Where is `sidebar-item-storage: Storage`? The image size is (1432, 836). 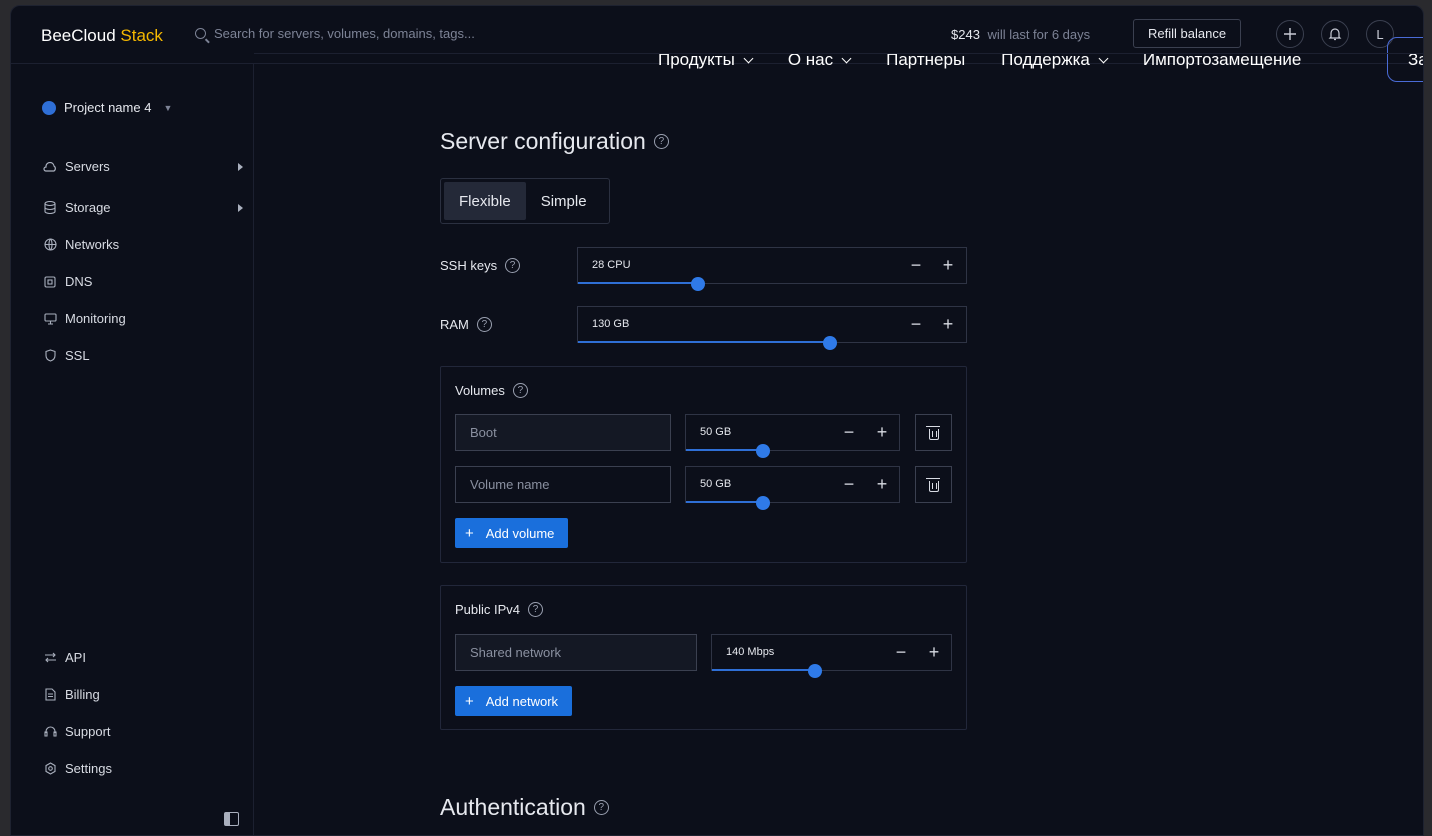 sidebar-item-storage: Storage is located at coordinates (143, 207).